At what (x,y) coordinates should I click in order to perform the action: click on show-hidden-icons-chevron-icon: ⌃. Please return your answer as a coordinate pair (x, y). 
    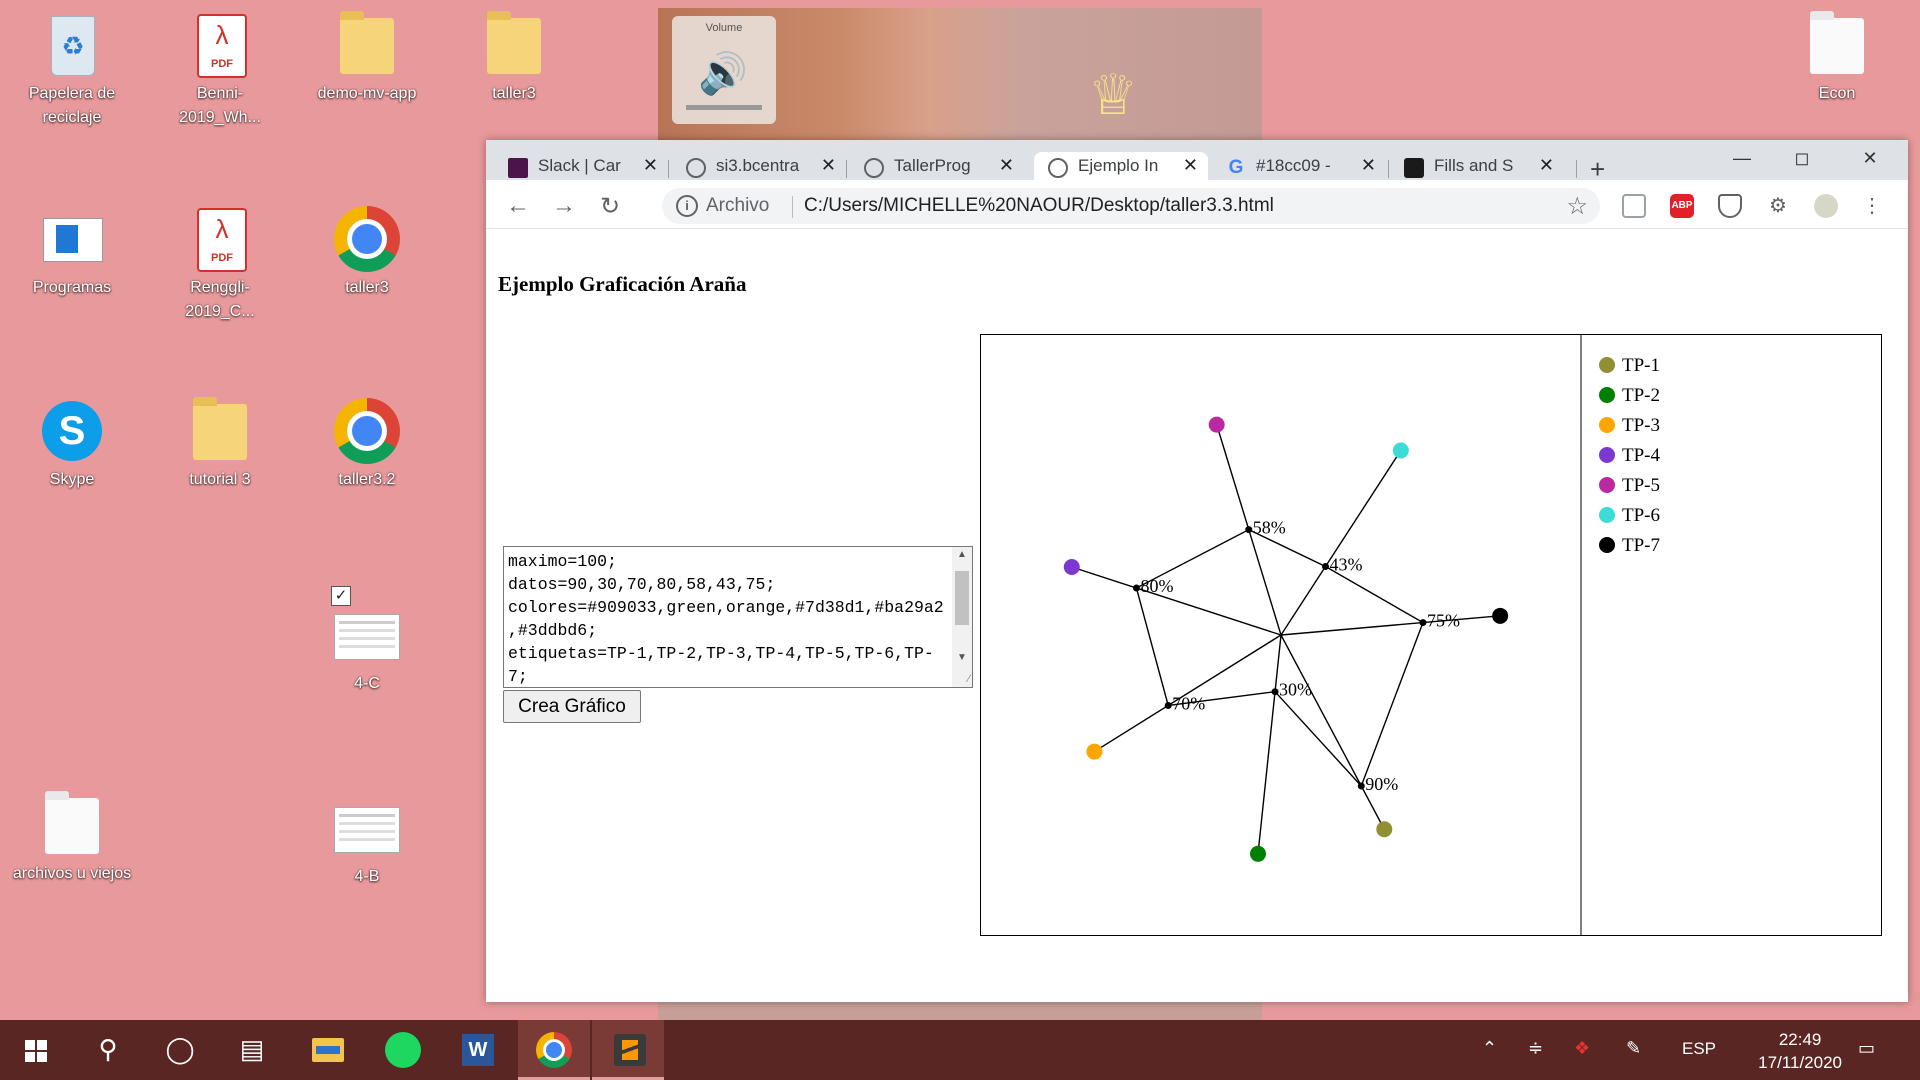
    Looking at the image, I should click on (1489, 1048).